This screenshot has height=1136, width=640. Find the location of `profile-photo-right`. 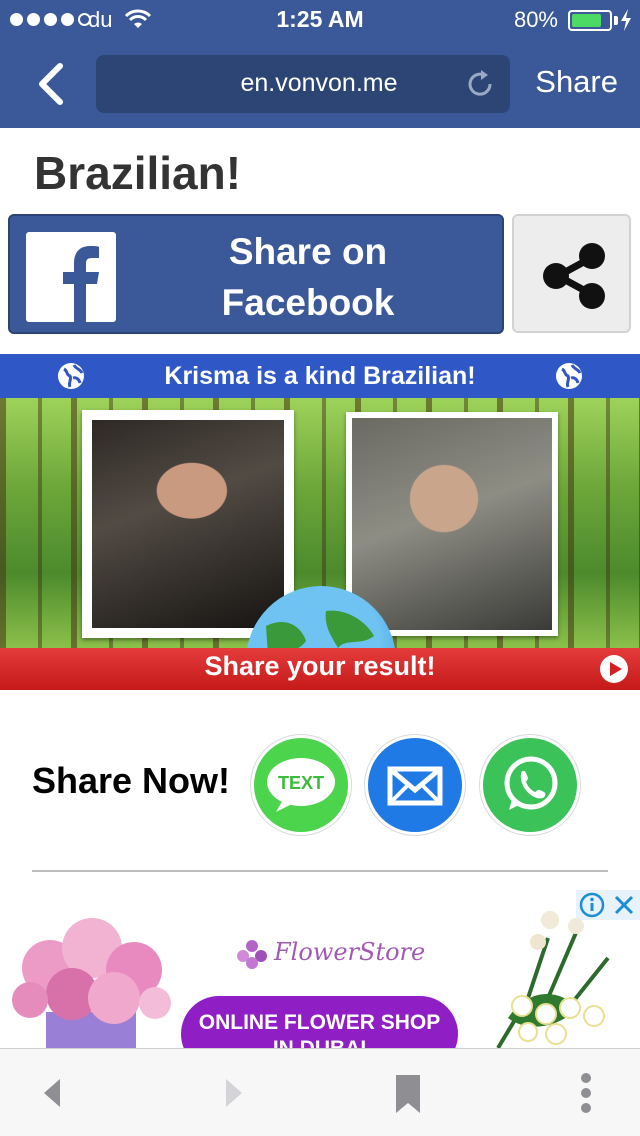

profile-photo-right is located at coordinates (452, 524).